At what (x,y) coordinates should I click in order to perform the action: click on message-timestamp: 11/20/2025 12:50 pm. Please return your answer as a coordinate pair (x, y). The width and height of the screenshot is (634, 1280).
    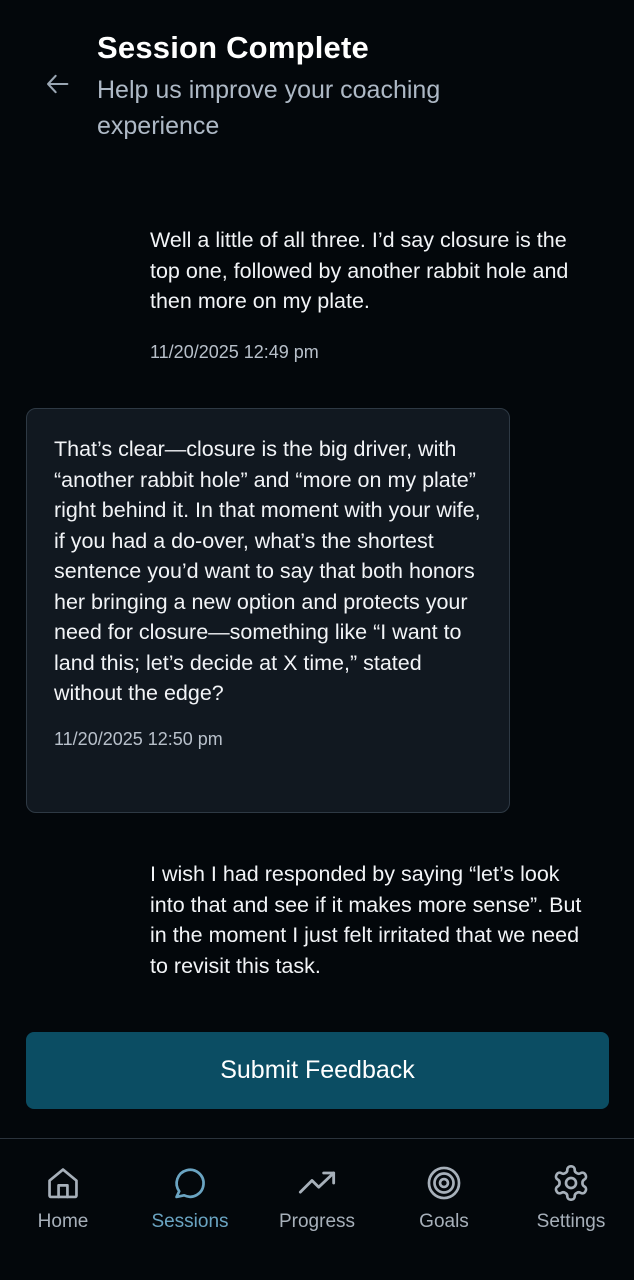
    Looking at the image, I should click on (138, 738).